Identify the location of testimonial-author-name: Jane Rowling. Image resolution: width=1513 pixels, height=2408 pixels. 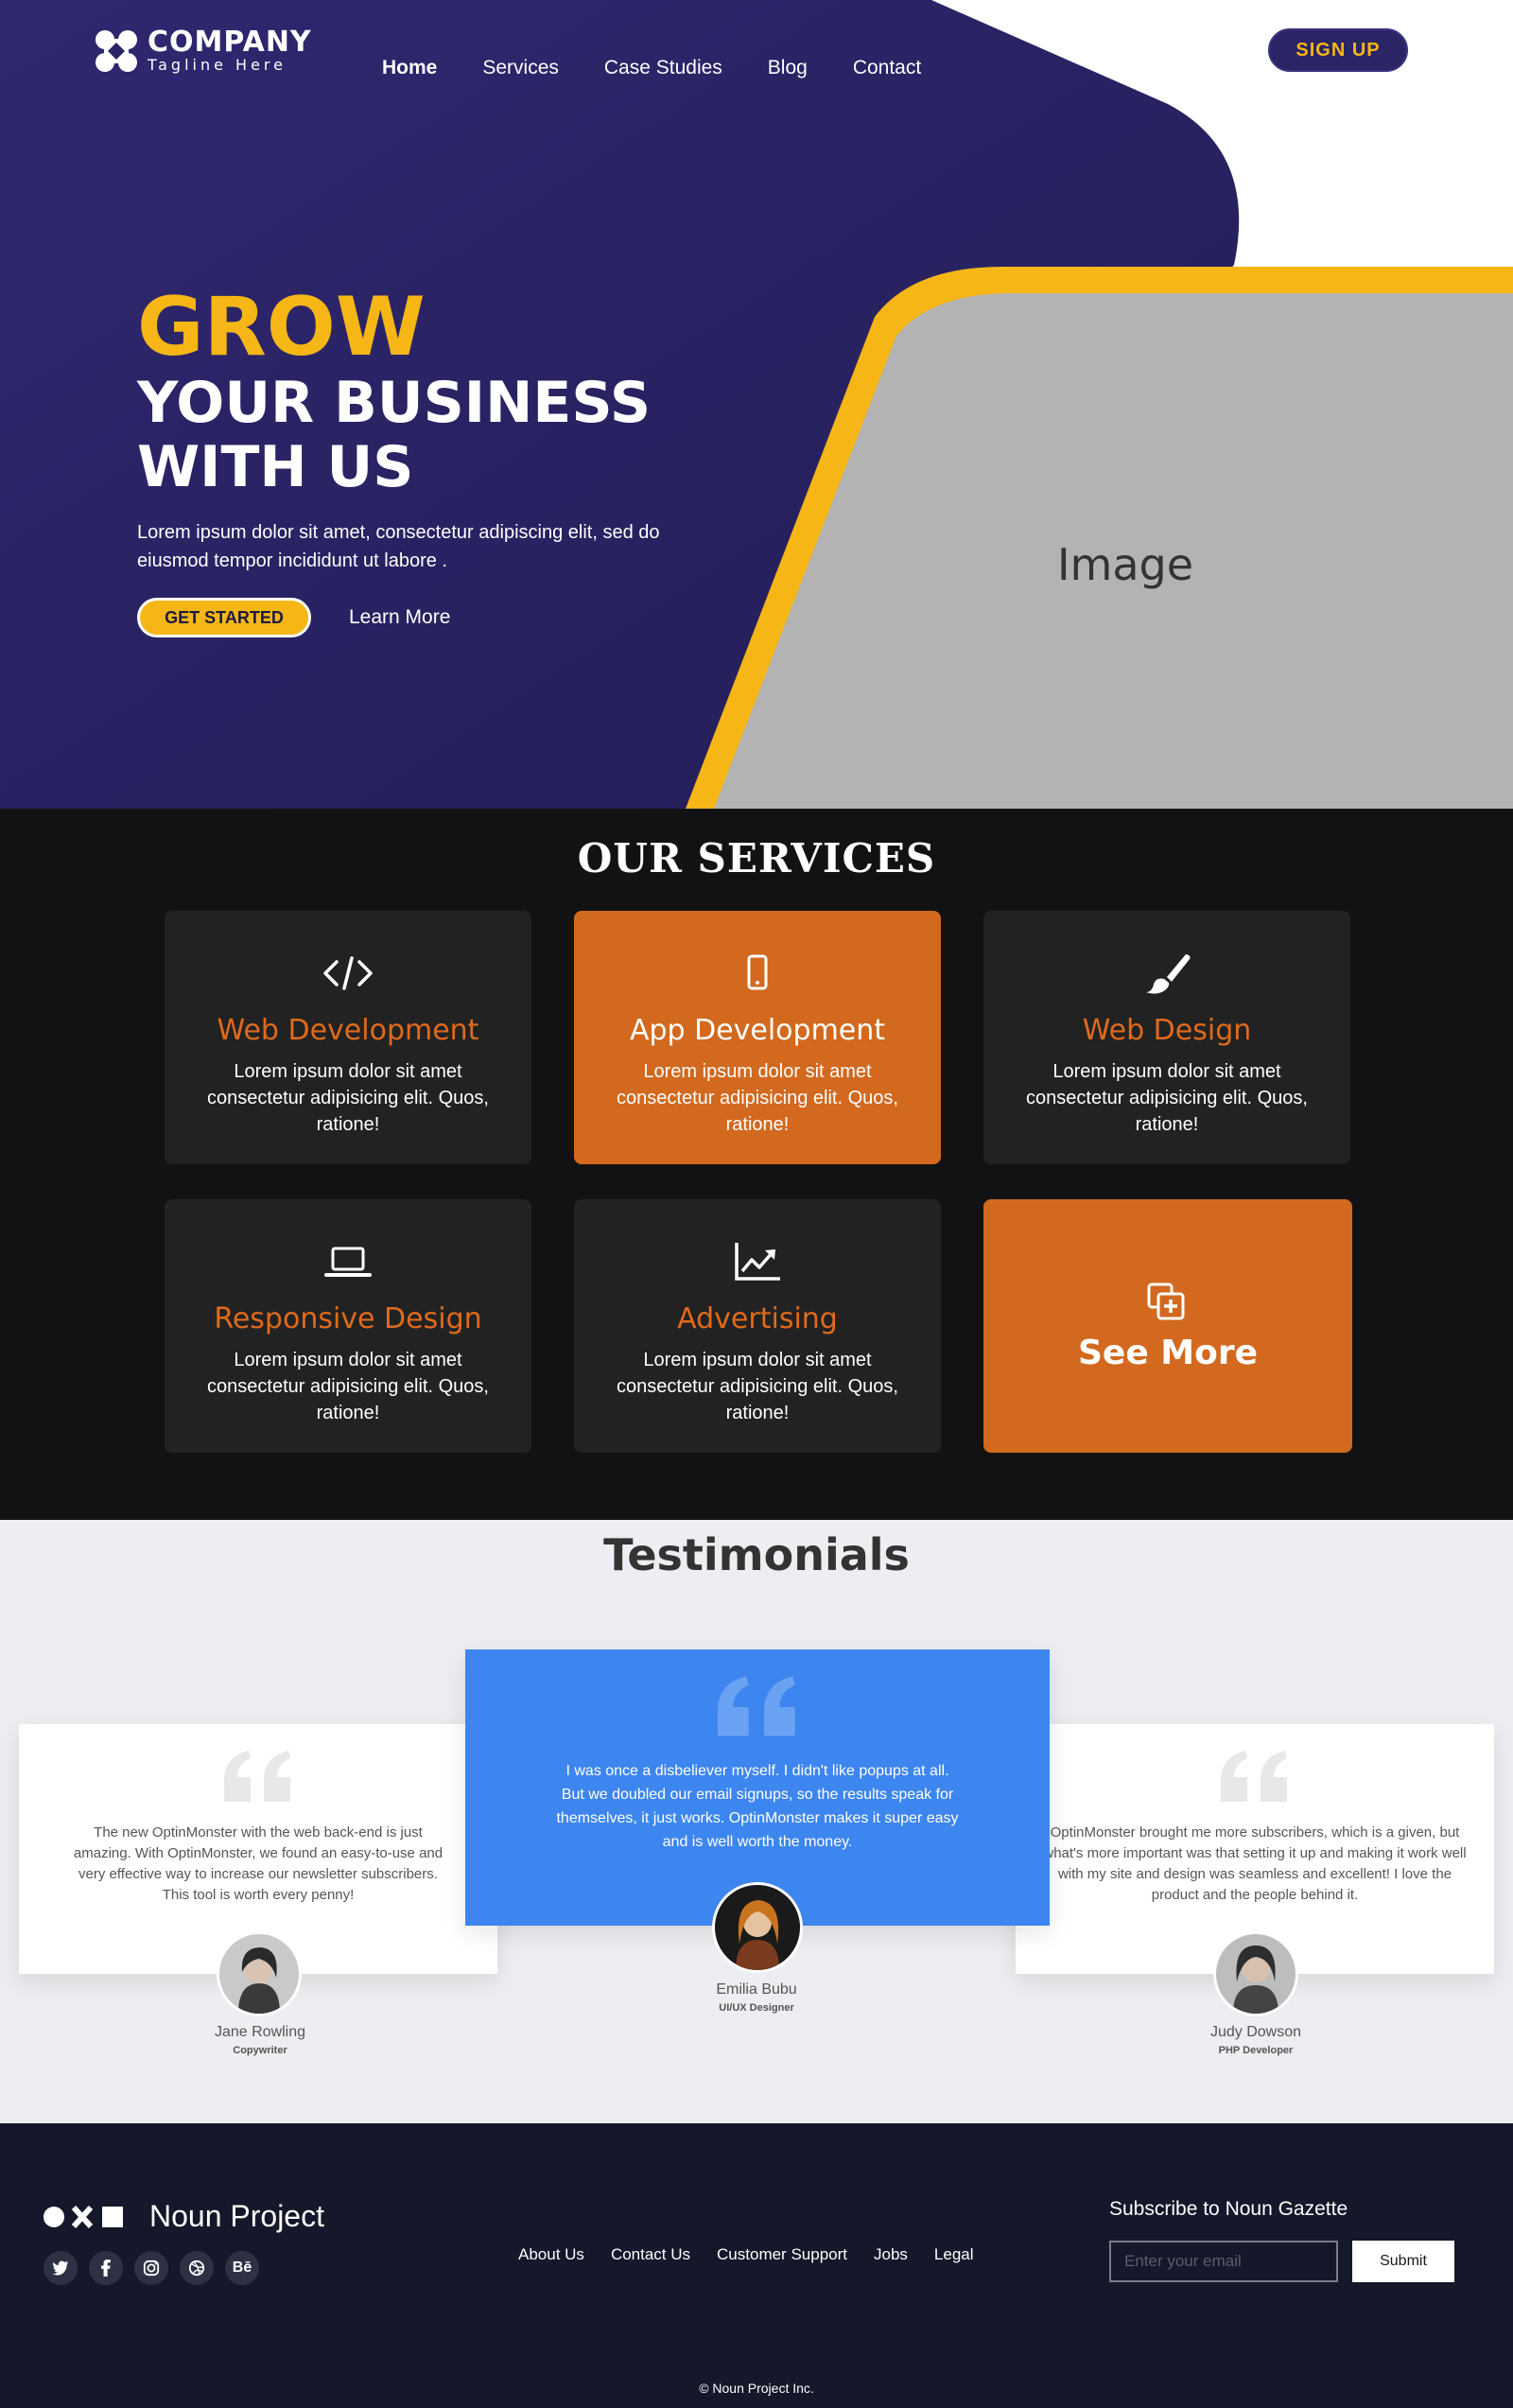
(260, 2032).